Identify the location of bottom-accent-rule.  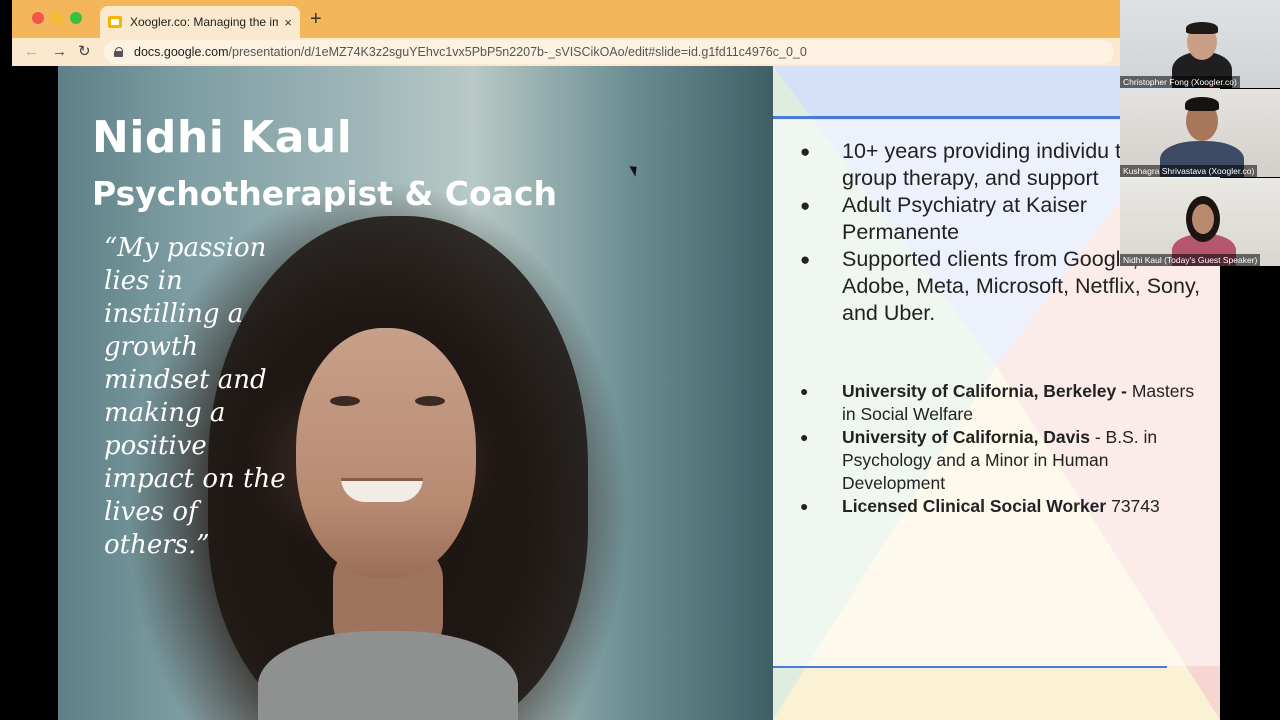
(970, 667).